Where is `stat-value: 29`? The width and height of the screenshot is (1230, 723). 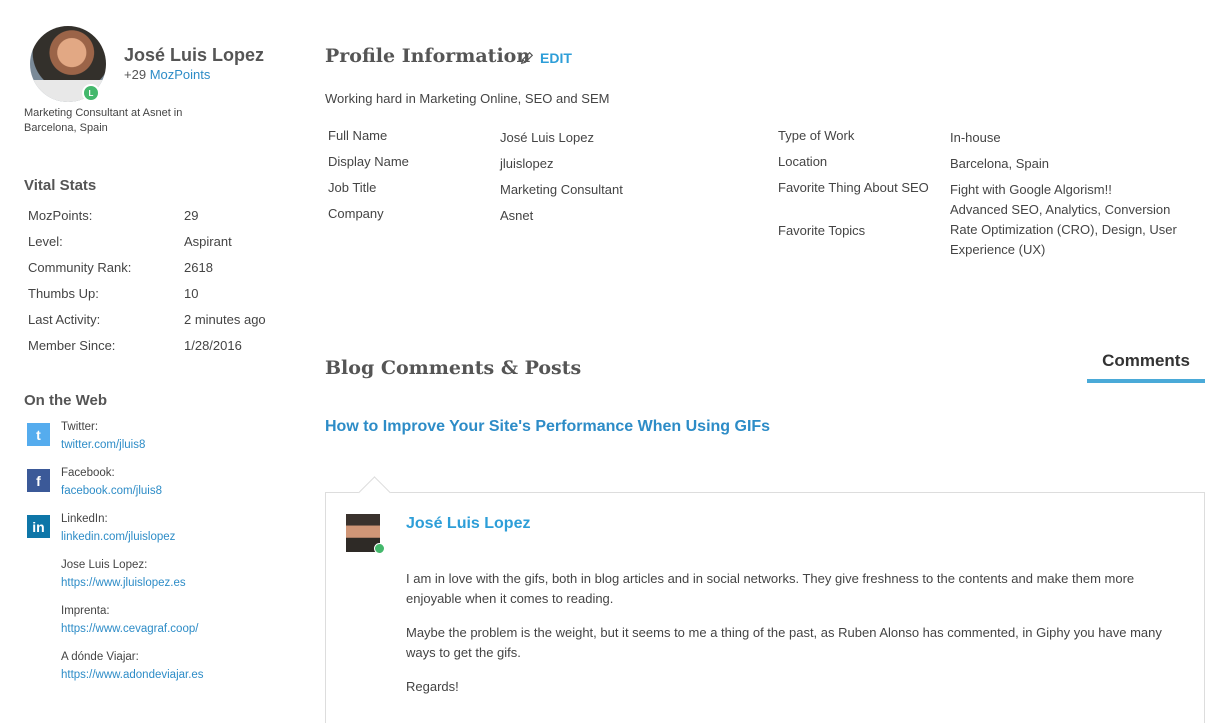 stat-value: 29 is located at coordinates (191, 215).